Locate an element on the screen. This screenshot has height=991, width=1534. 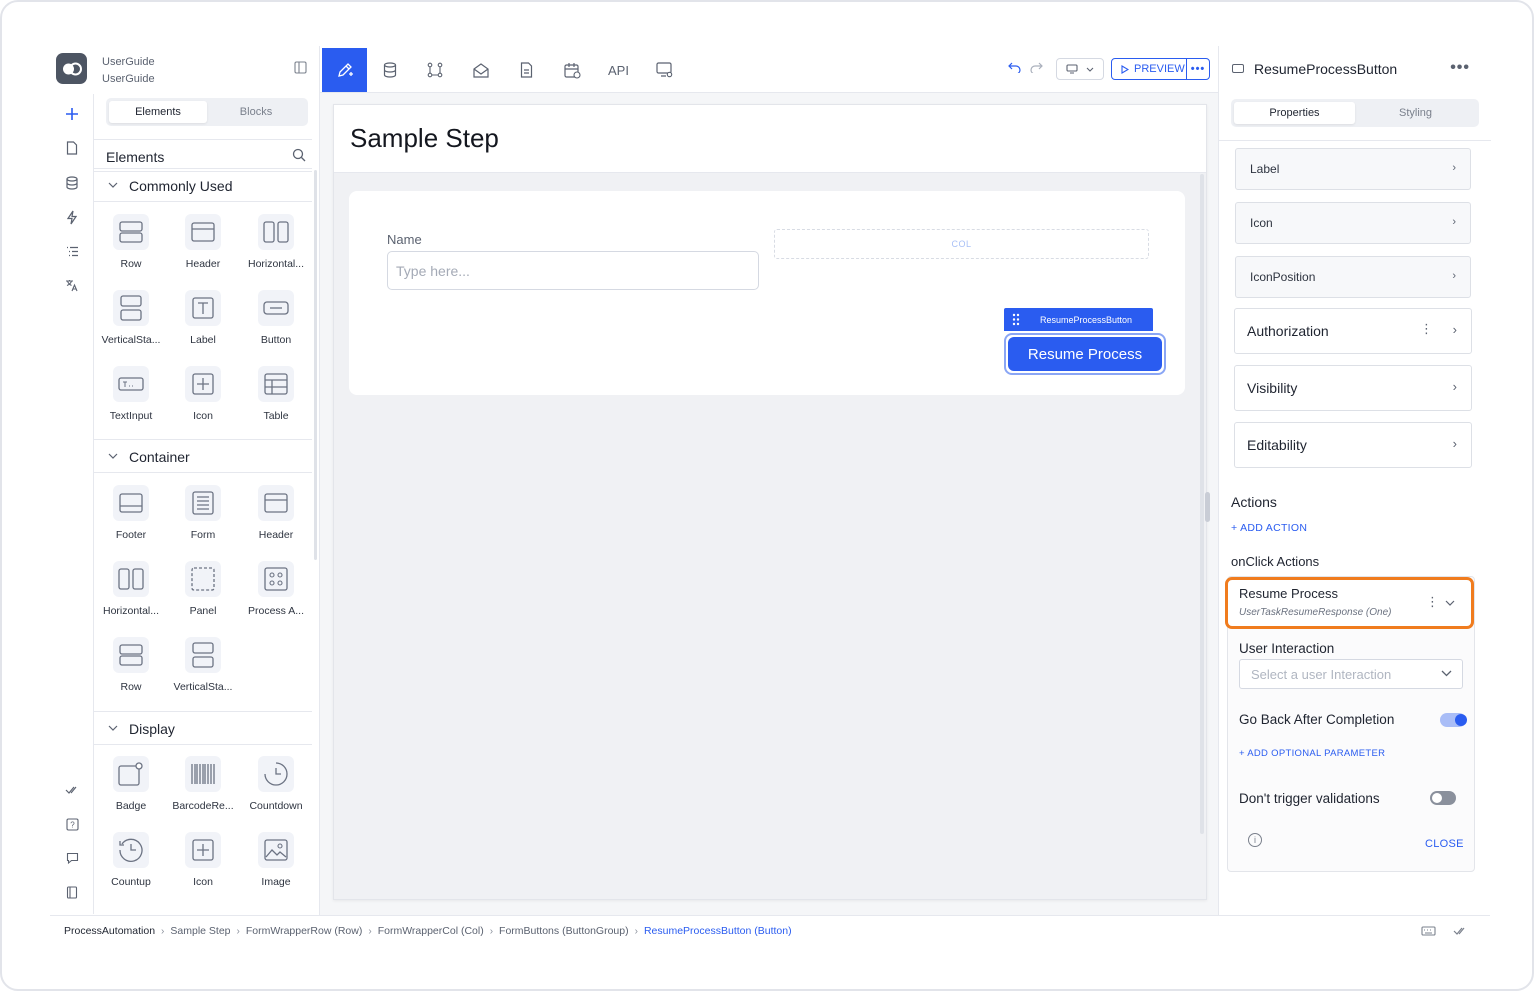
palette-item-label: Panel is located at coordinates (203, 611).